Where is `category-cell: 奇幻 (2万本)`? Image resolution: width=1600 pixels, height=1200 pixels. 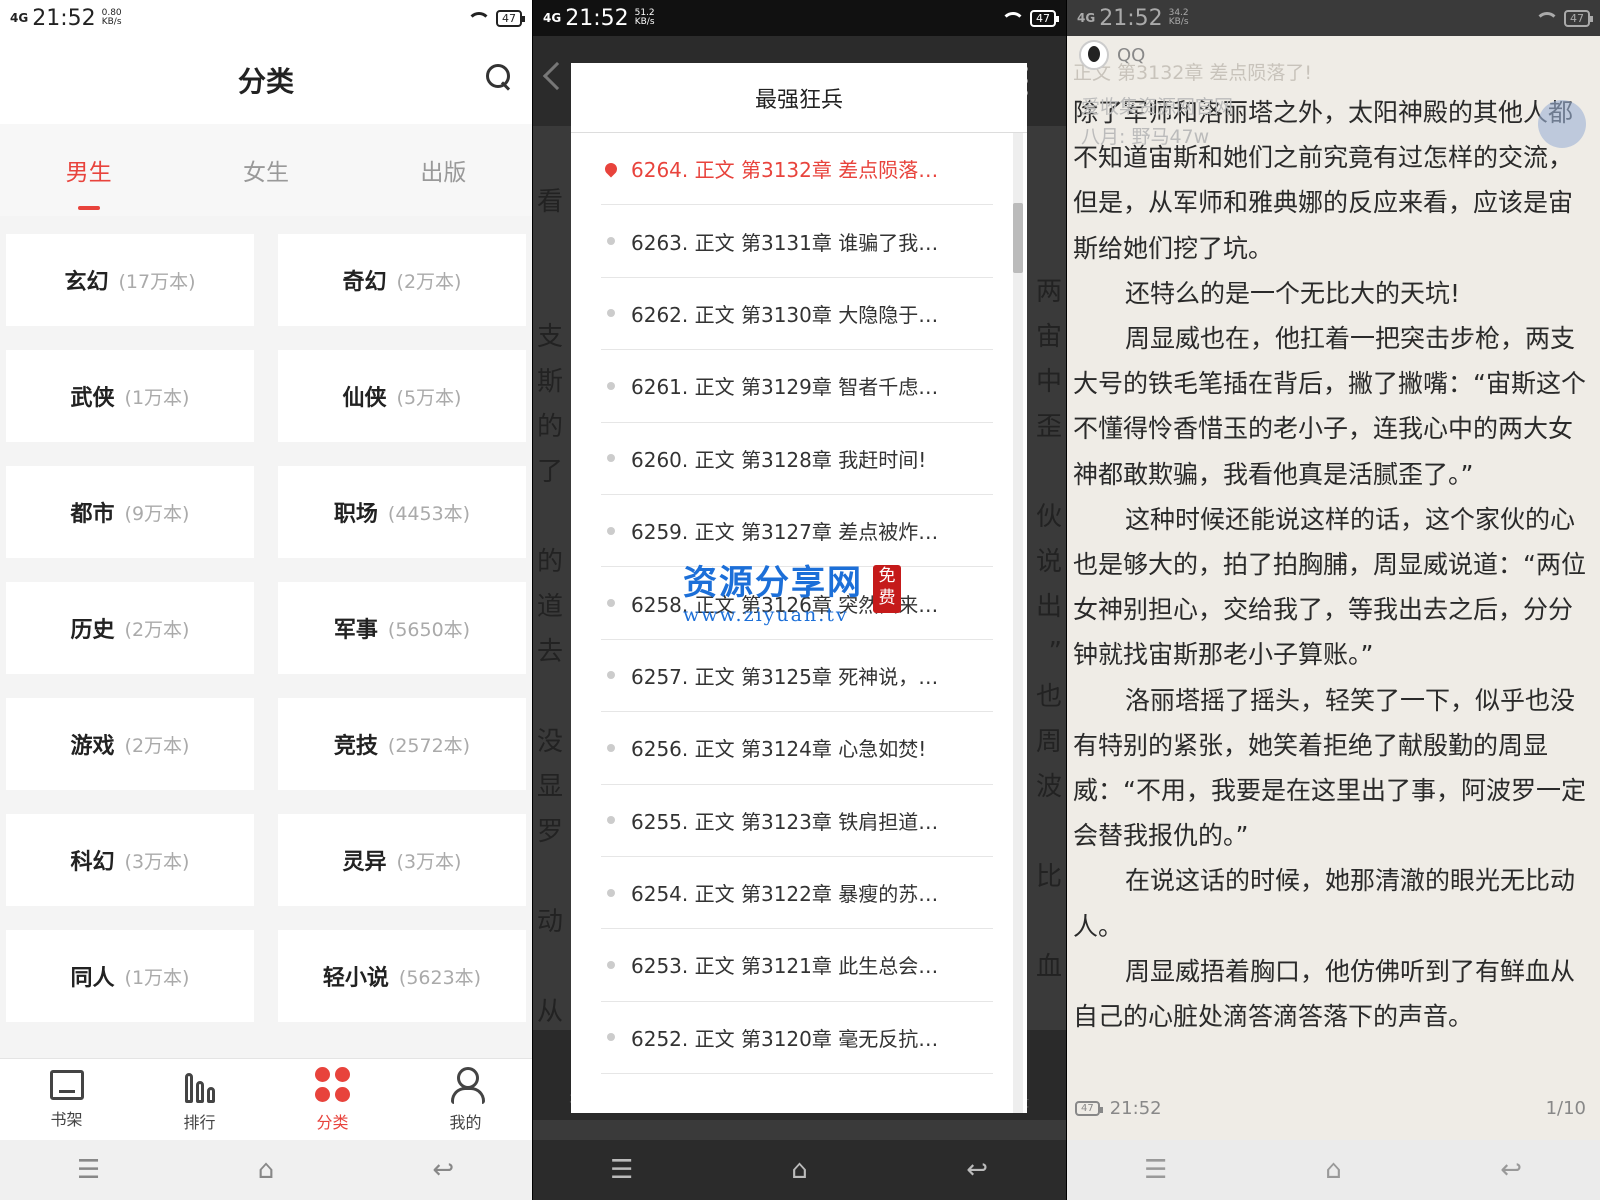
category-cell: 奇幻 (2万本) is located at coordinates (402, 280).